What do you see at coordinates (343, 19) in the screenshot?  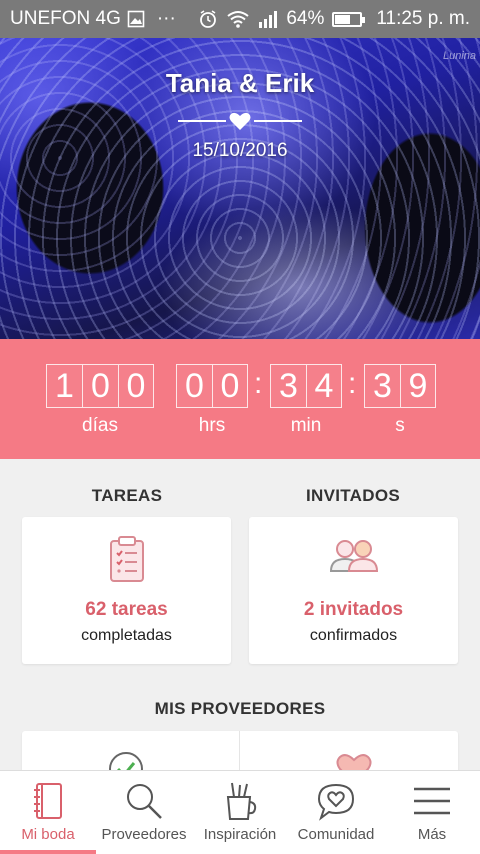 I see `battery-fill` at bounding box center [343, 19].